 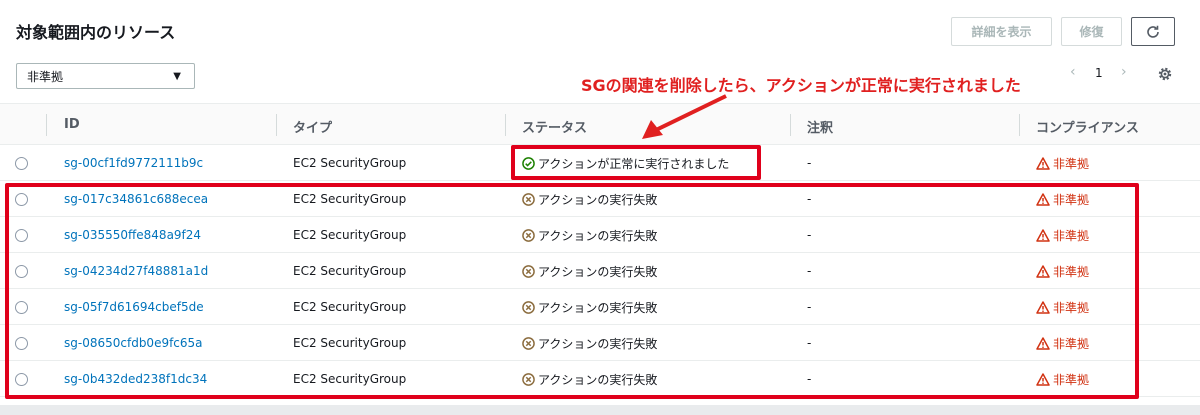 What do you see at coordinates (21, 163) in the screenshot?
I see `row-select-radio` at bounding box center [21, 163].